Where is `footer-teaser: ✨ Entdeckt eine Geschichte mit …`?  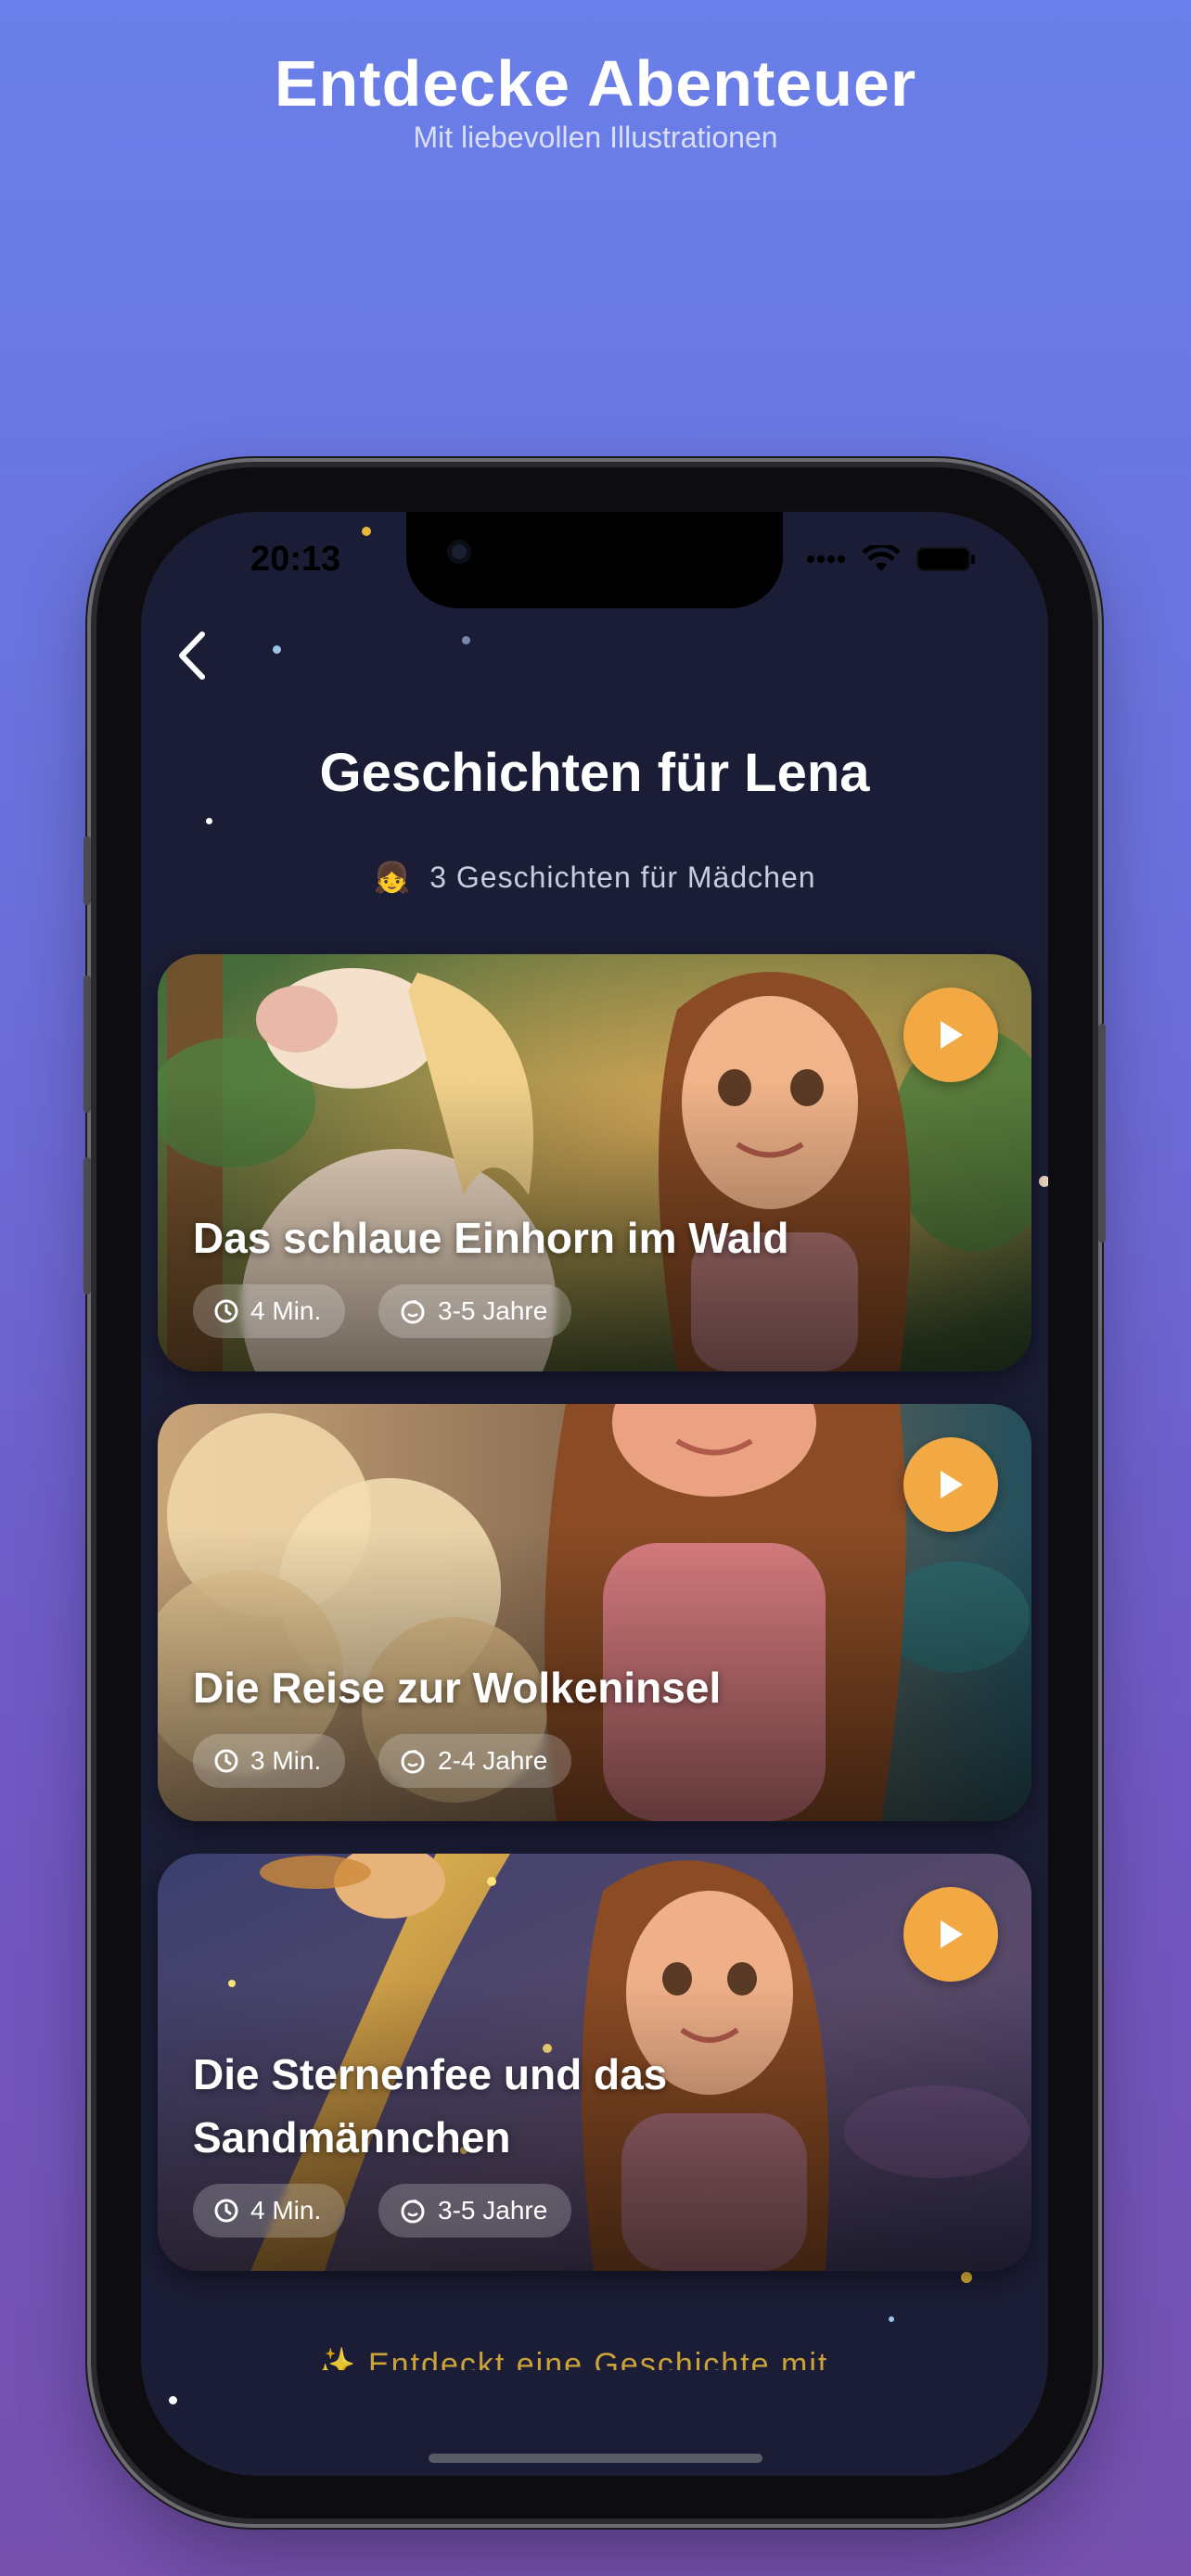 footer-teaser: ✨ Entdeckt eine Geschichte mit … is located at coordinates (594, 2358).